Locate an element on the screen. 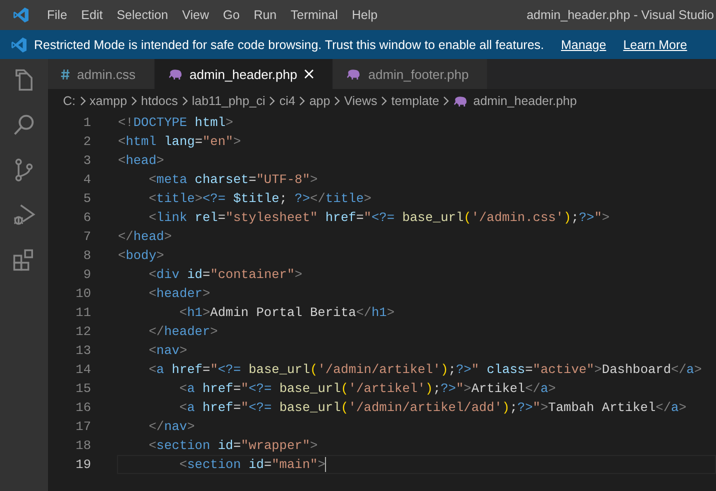  line-number: 3 is located at coordinates (86, 160).